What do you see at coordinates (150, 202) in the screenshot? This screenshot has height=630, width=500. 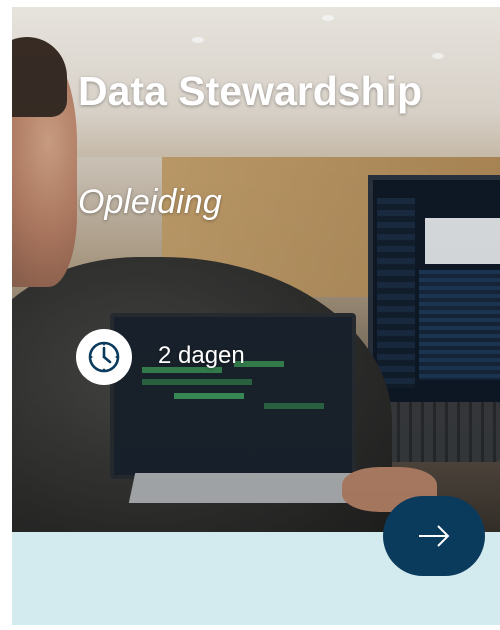 I see `course-type: Opleiding` at bounding box center [150, 202].